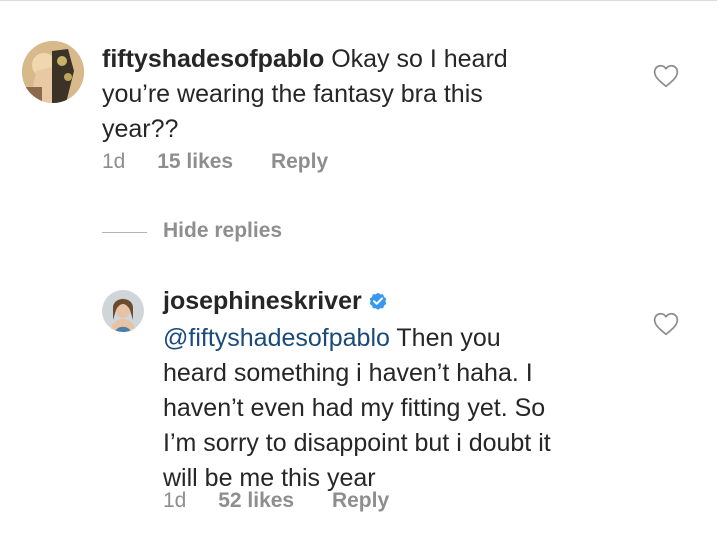  What do you see at coordinates (276, 338) in the screenshot?
I see `reply-mention-link: @fiftyshadesofpablo` at bounding box center [276, 338].